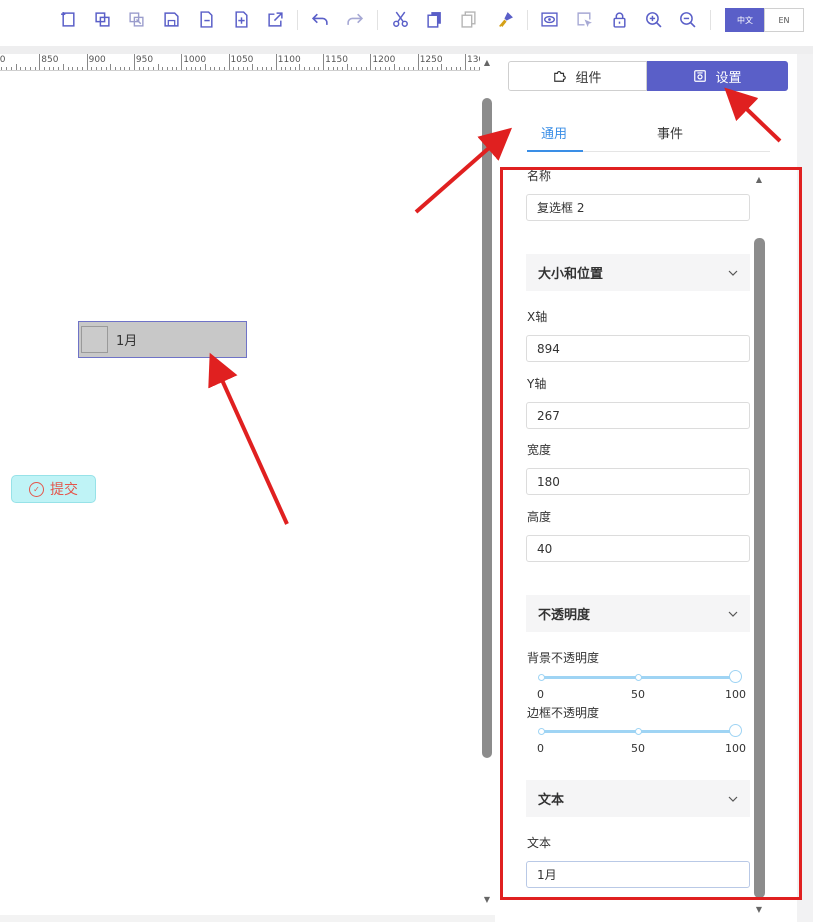  What do you see at coordinates (560, 76) in the screenshot?
I see `puzzle-icon` at bounding box center [560, 76].